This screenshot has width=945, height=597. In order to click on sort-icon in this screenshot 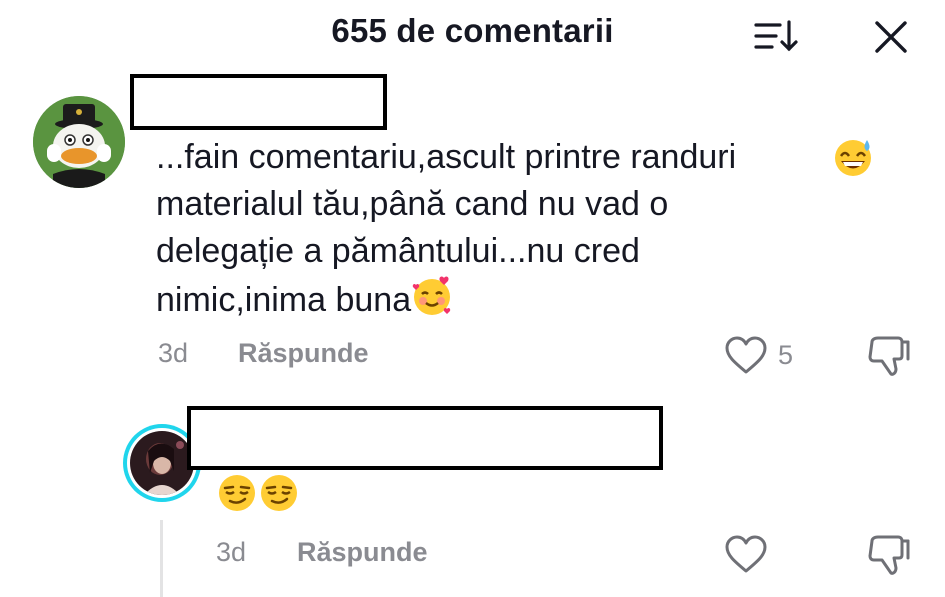, I will do `click(776, 36)`.